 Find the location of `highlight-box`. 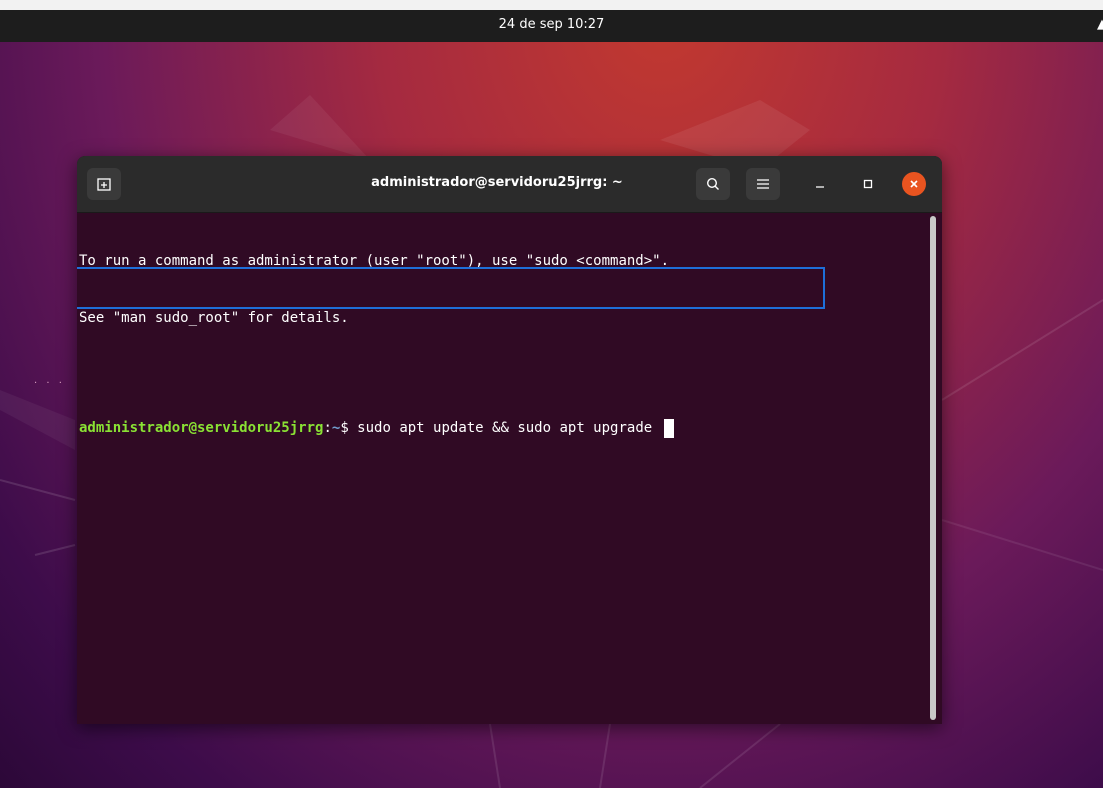

highlight-box is located at coordinates (451, 288).